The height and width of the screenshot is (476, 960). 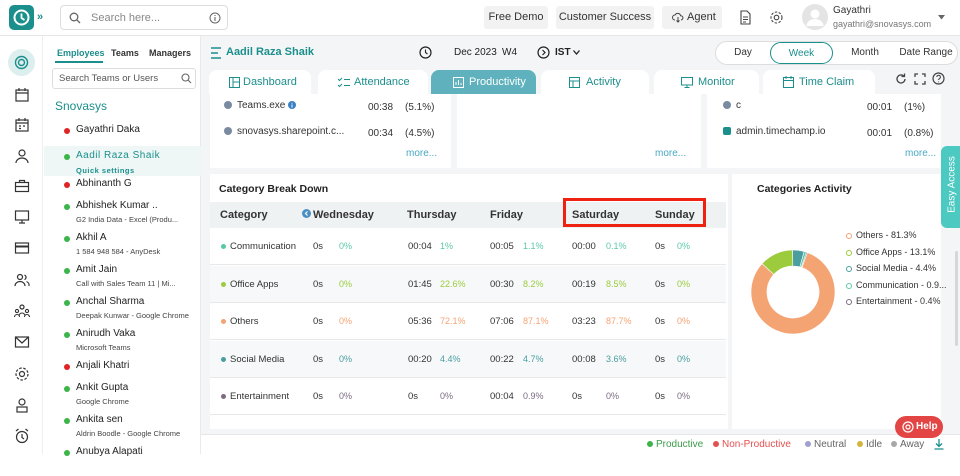 I want to click on quick-settings-link: Quick settings, so click(x=105, y=170).